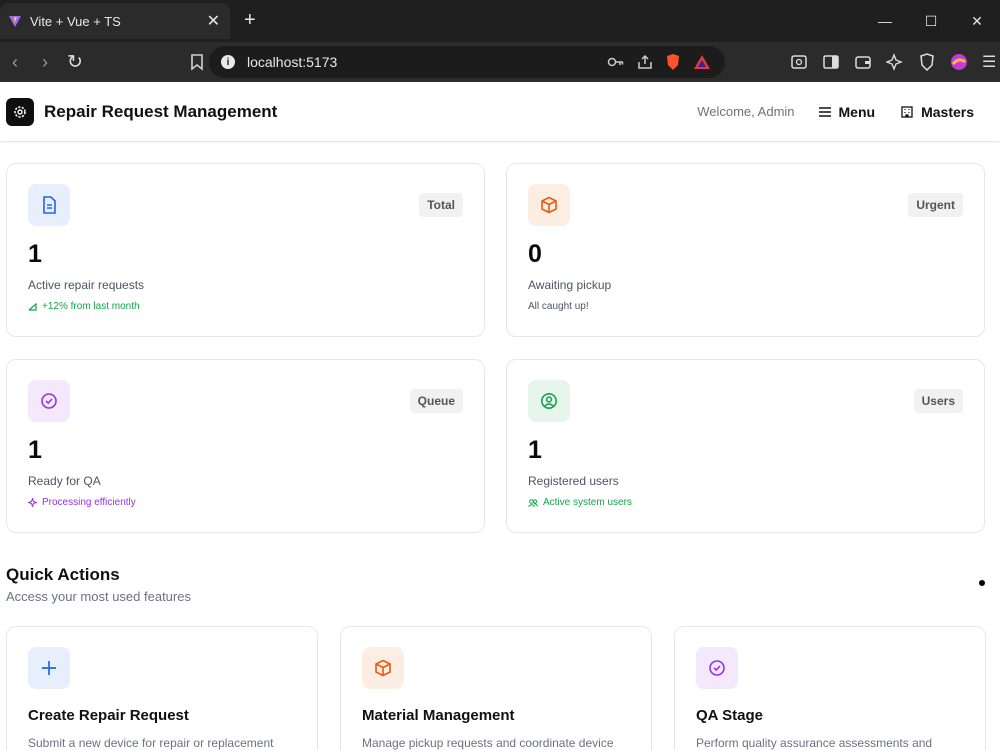 The height and width of the screenshot is (750, 1000). What do you see at coordinates (500, 21) in the screenshot?
I see `browser-tabbar: Vite + Vue + TS ✕ + — ☐ ✕` at bounding box center [500, 21].